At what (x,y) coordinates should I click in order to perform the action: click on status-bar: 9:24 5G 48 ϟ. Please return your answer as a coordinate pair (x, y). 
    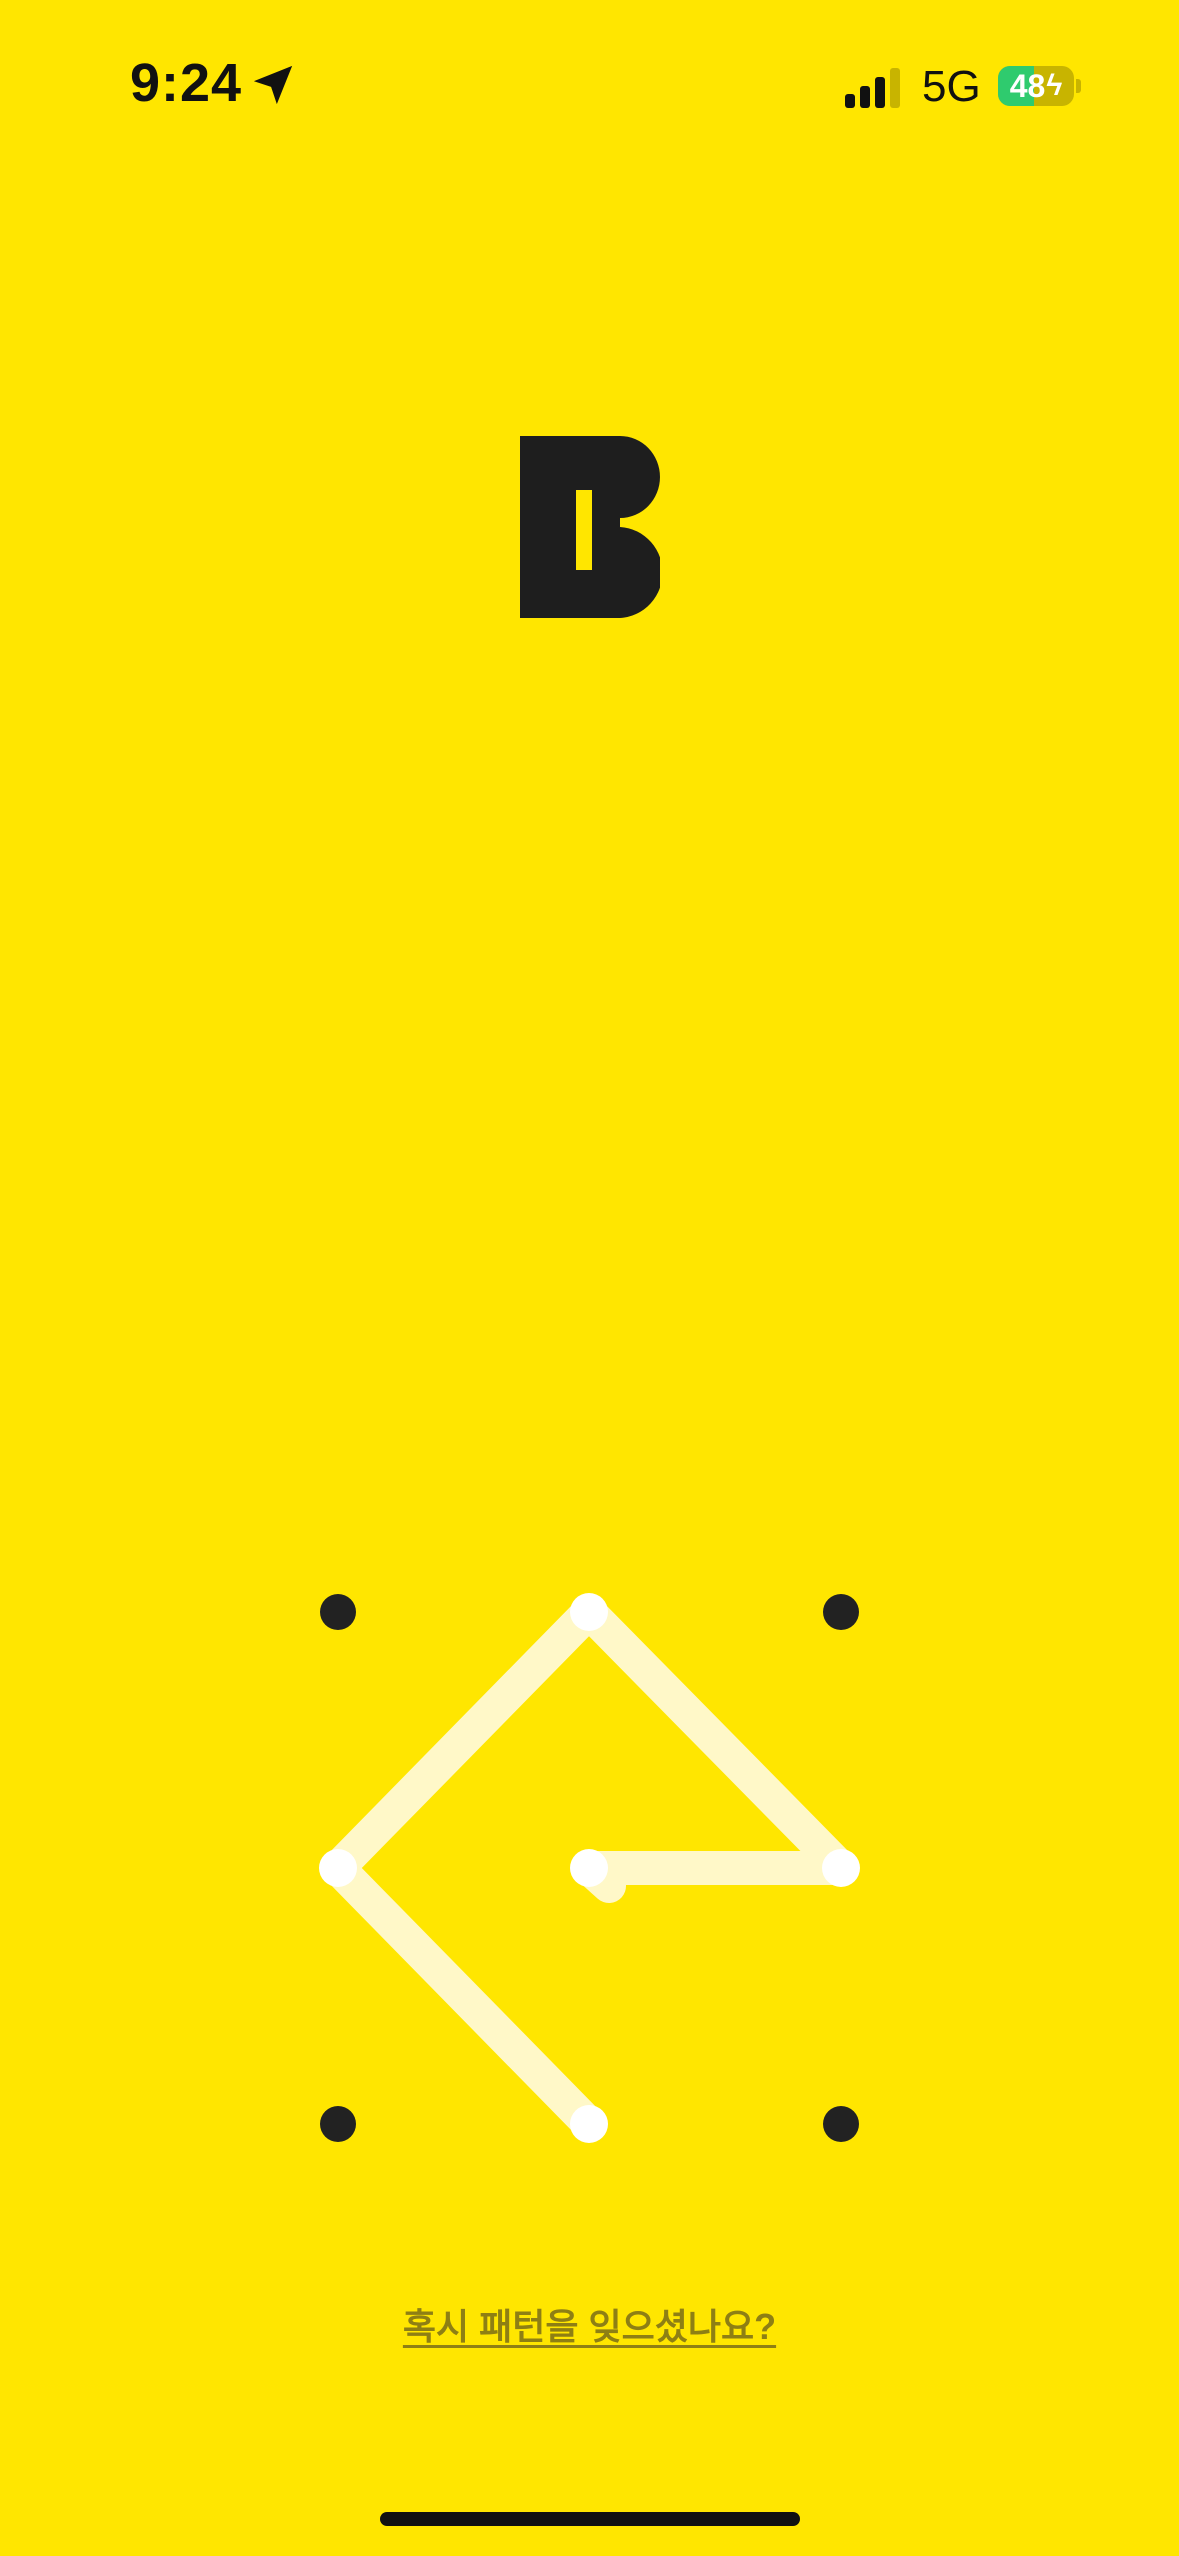
    Looking at the image, I should click on (589, 70).